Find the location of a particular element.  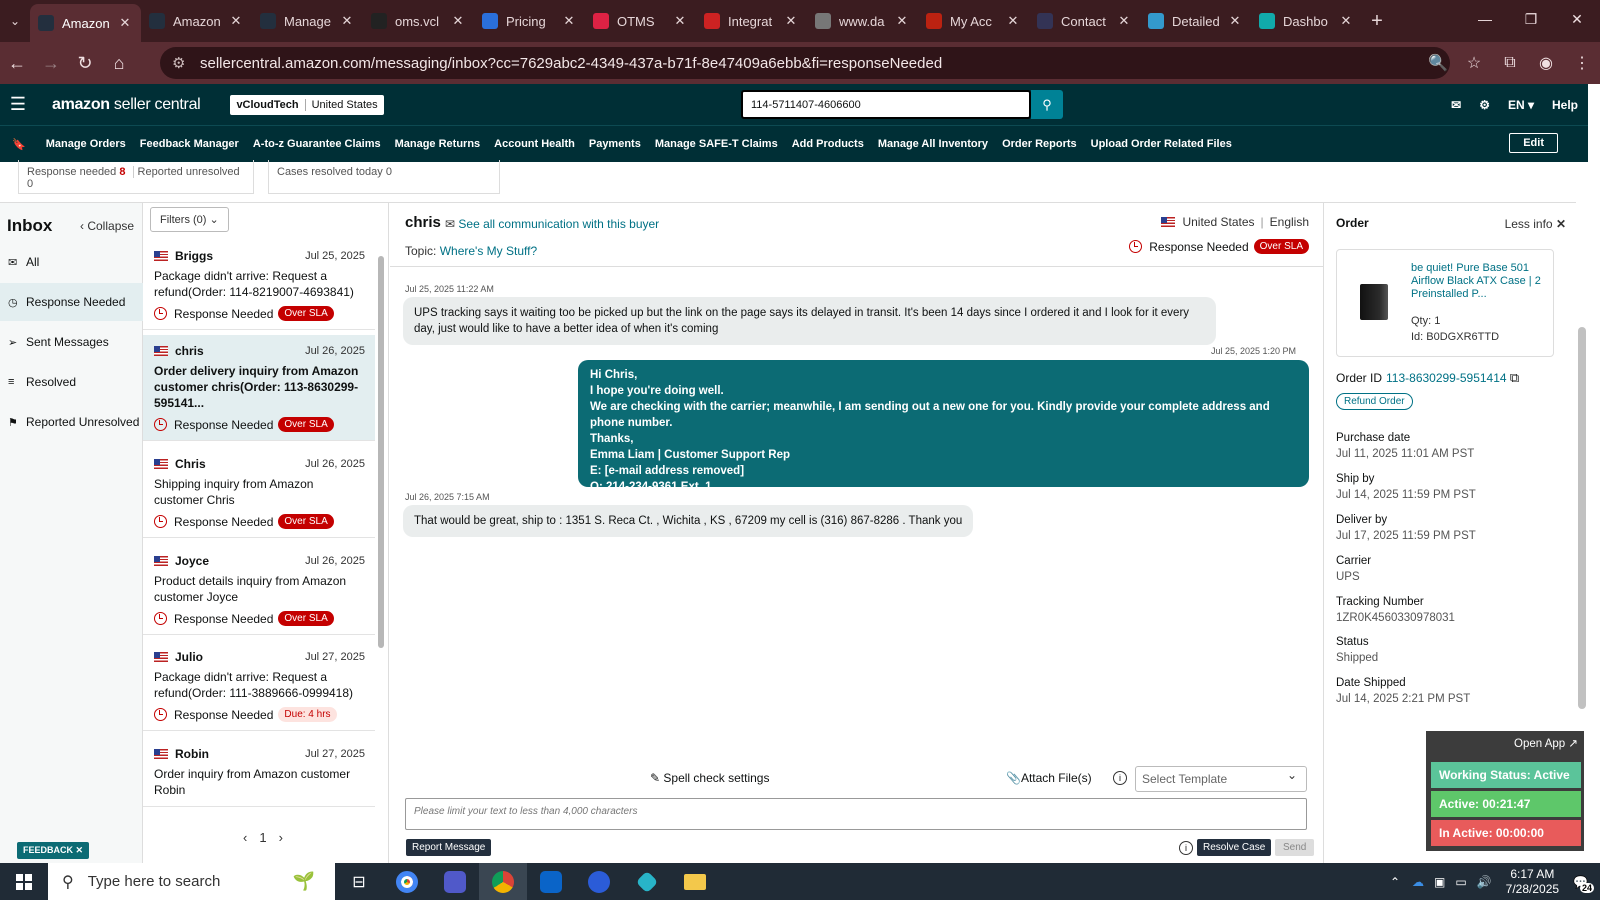

seller-central-logo: amazon seller central is located at coordinates (126, 105).